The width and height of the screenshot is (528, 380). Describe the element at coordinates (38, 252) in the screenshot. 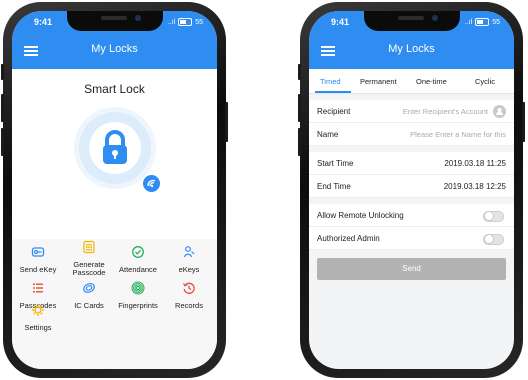

I see `send-ekey-icon` at that location.